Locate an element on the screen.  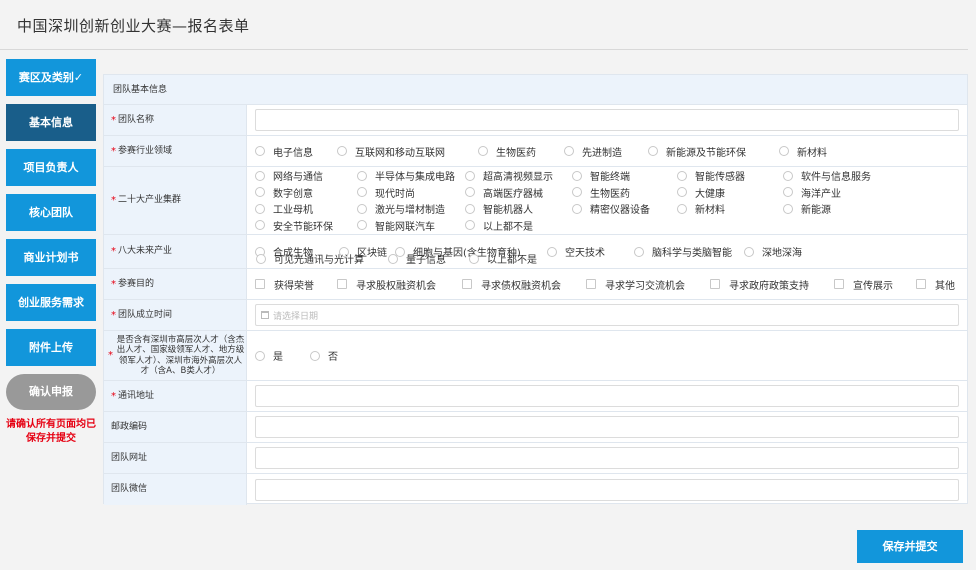
confirm-submit-button: 确认申报 is located at coordinates (51, 392).